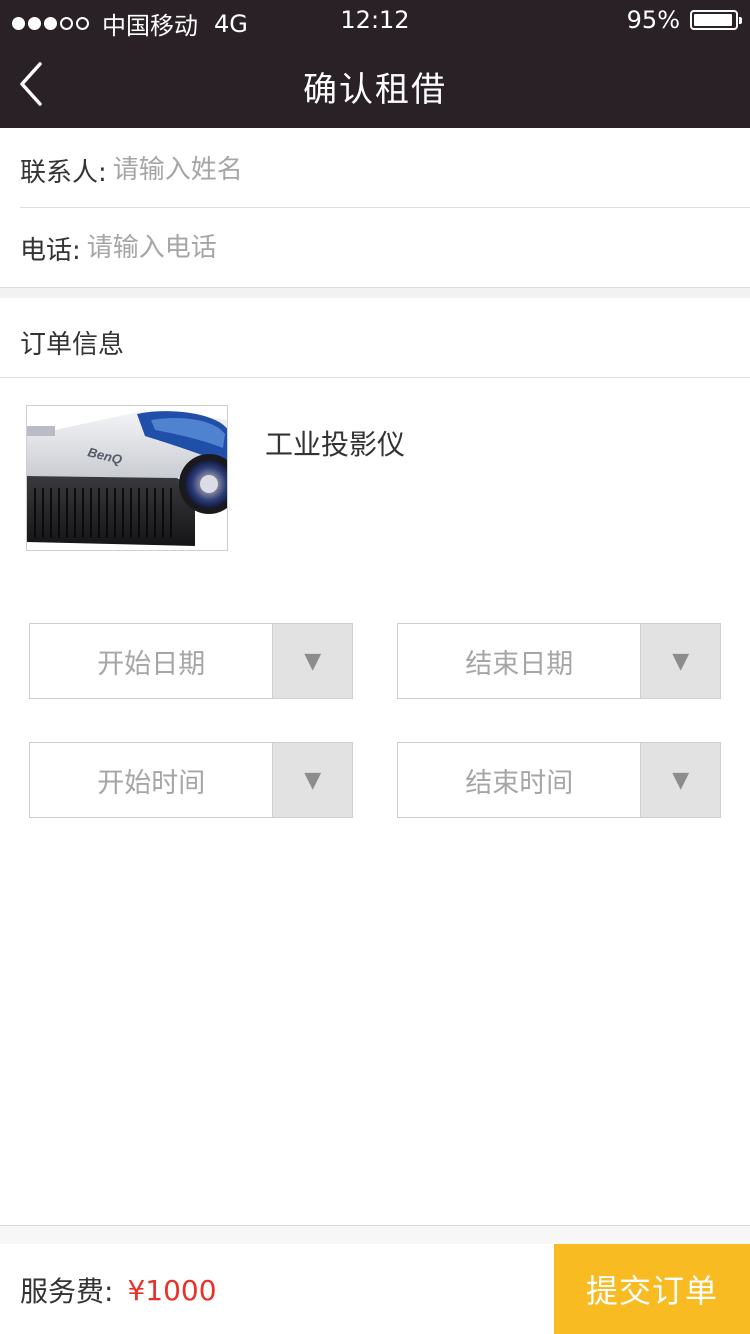 The width and height of the screenshot is (750, 1334). I want to click on battery-percent: 95%, so click(653, 20).